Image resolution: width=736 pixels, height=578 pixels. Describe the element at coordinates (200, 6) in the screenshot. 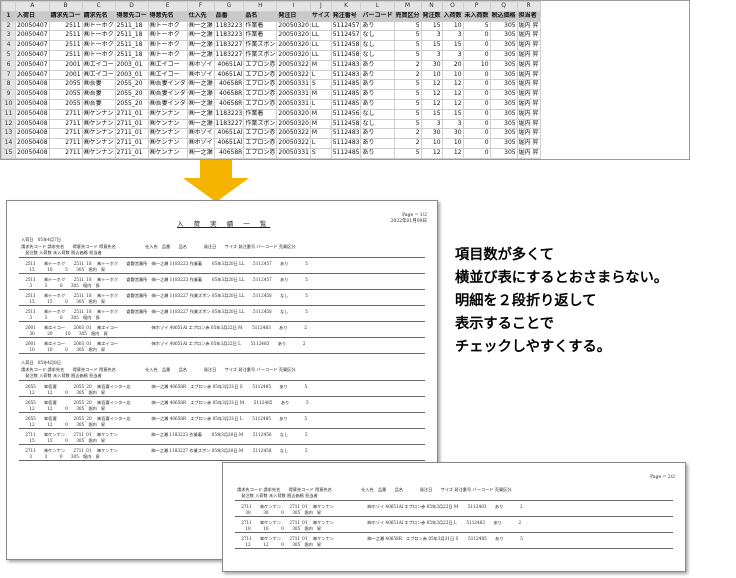

I see `column-letter: F` at that location.